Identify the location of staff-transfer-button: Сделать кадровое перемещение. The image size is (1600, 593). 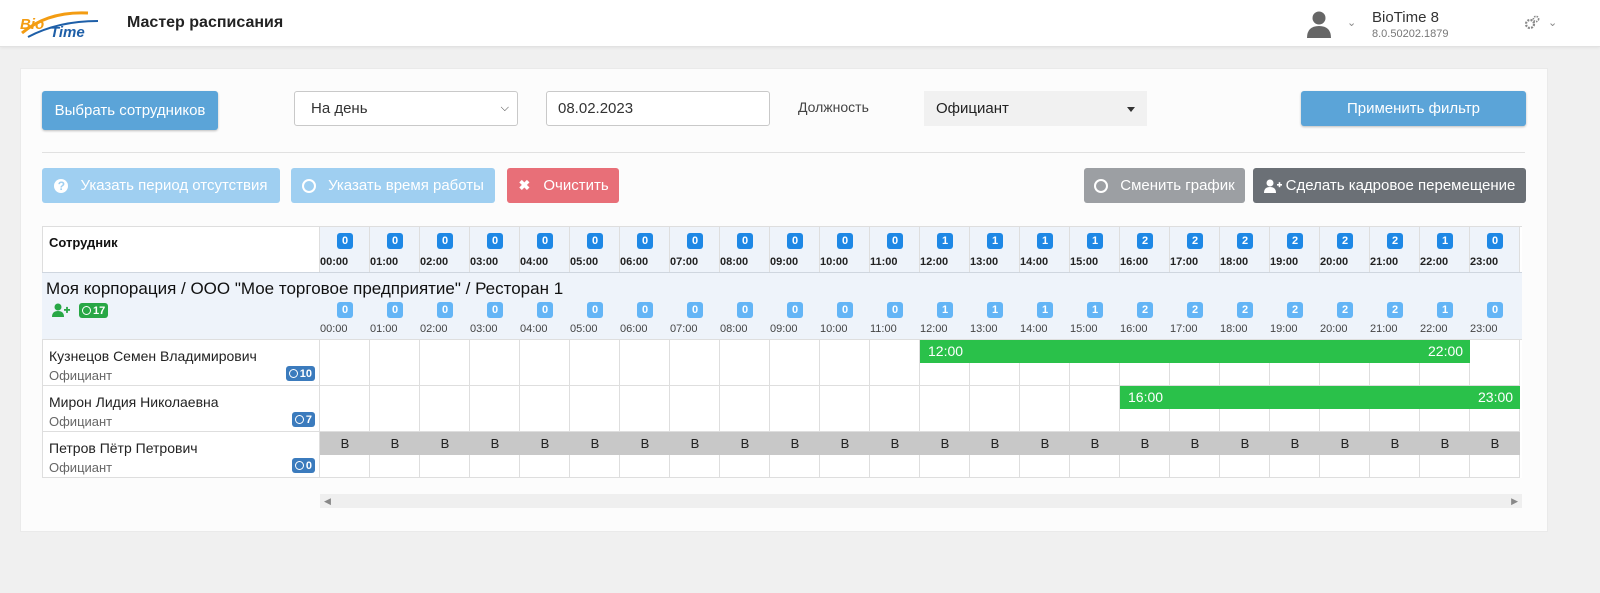
(1389, 185).